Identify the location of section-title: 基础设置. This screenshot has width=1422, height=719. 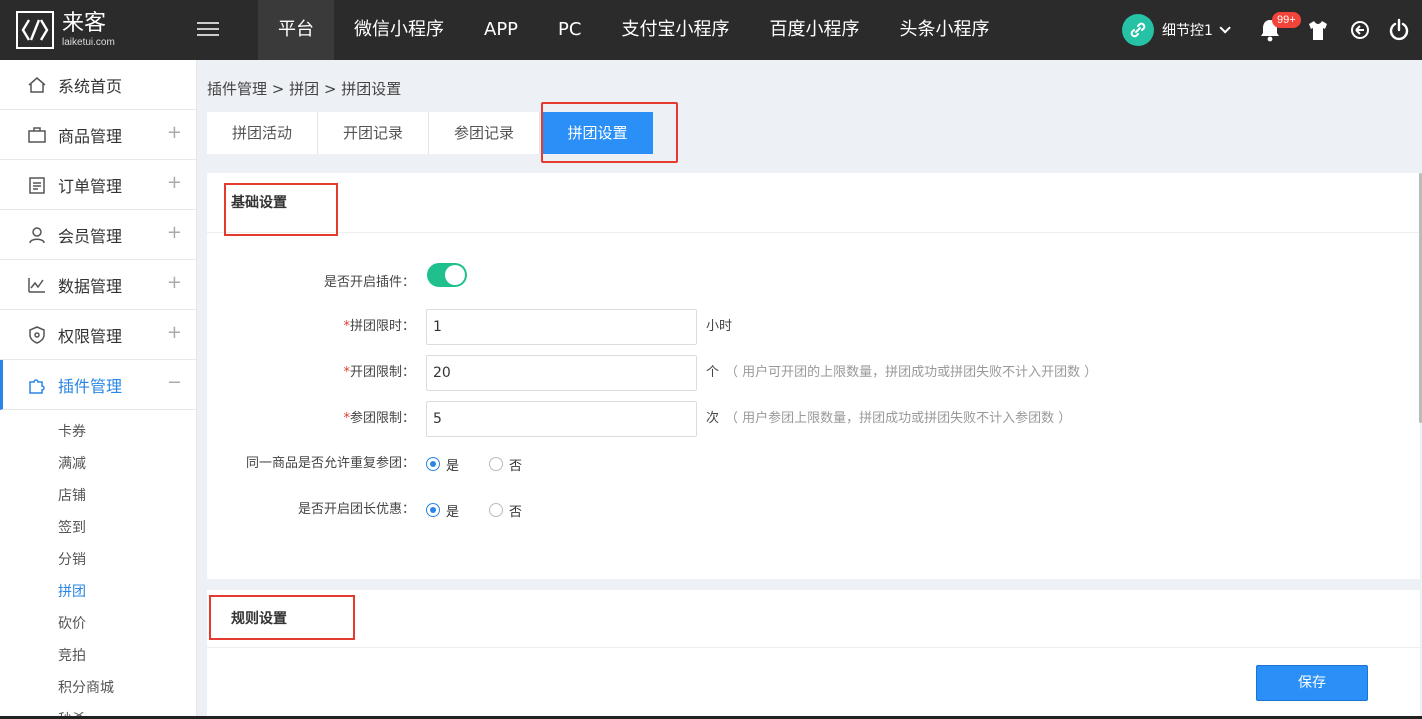
(813, 203).